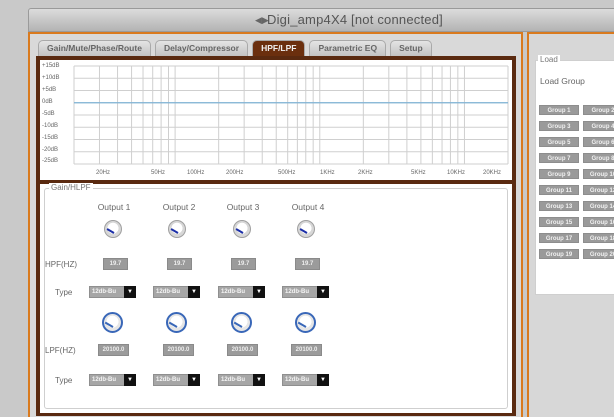 The image size is (614, 417). I want to click on lpf-value-output-4: 20100.0, so click(306, 350).